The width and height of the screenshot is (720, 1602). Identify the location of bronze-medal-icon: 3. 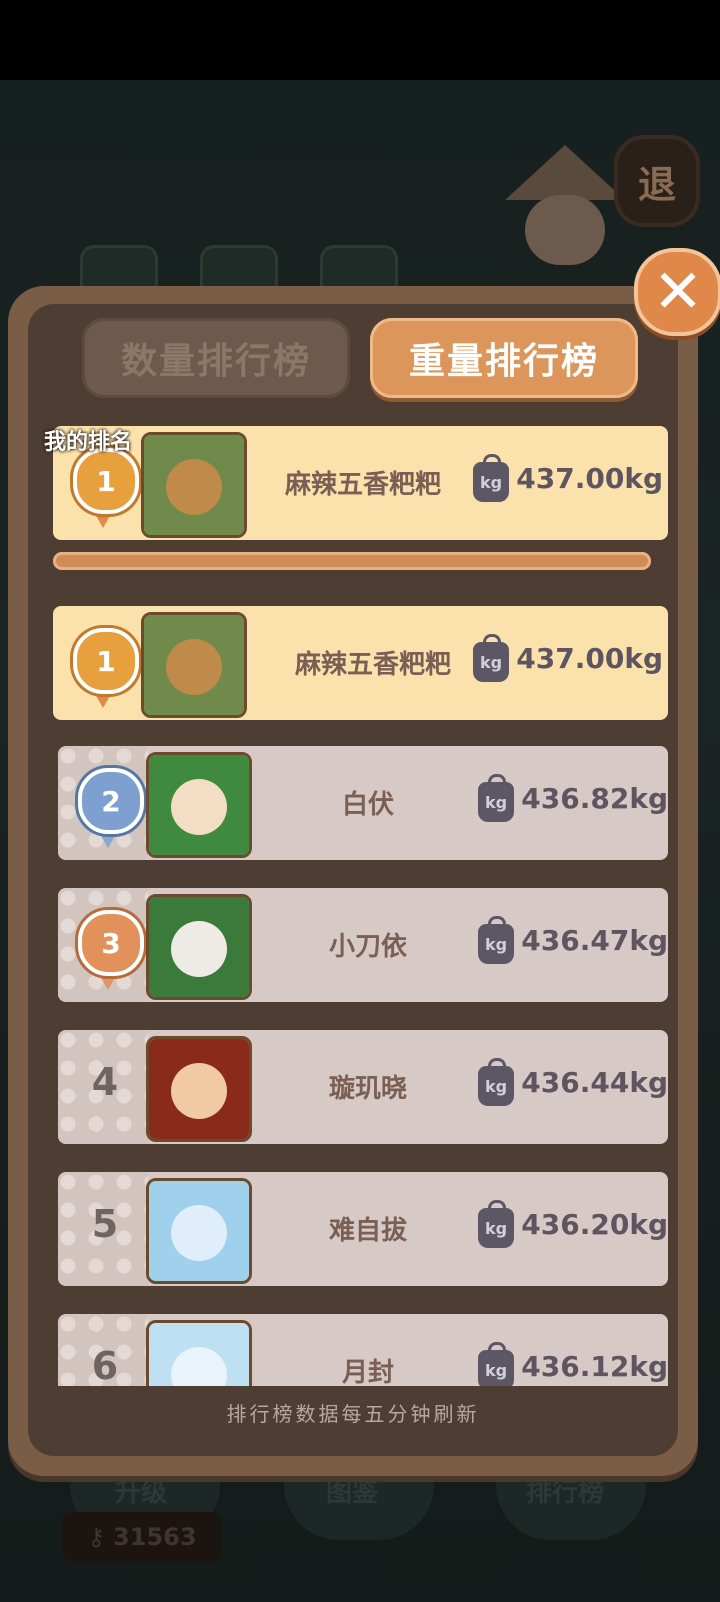
(111, 950).